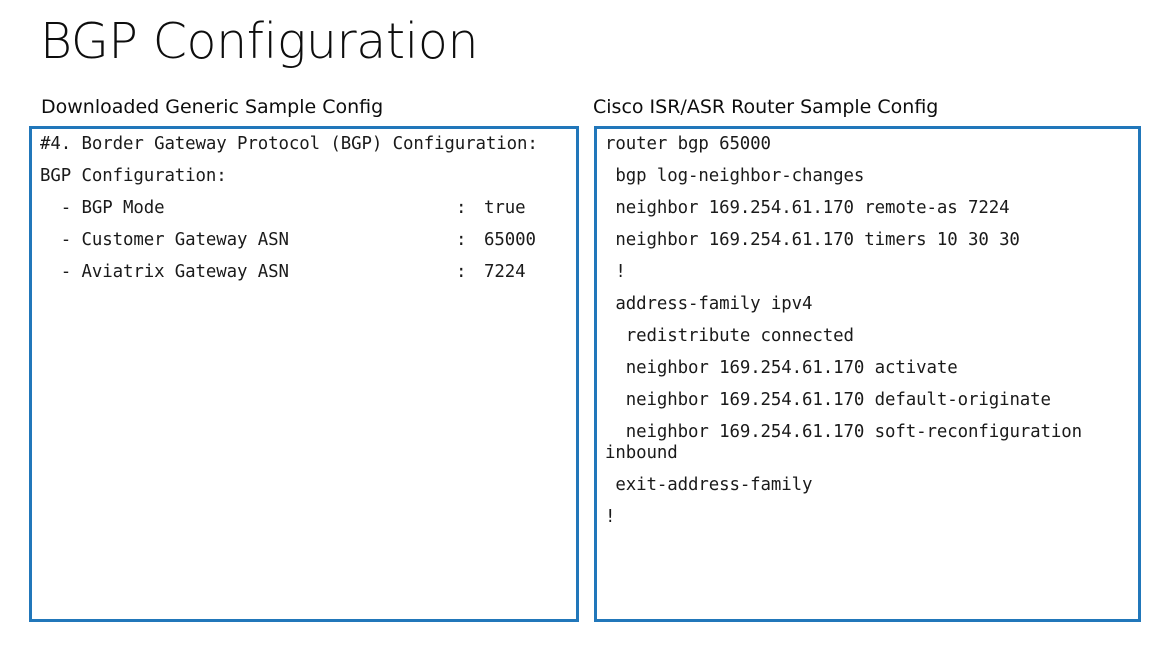 The height and width of the screenshot is (658, 1162). What do you see at coordinates (729, 336) in the screenshot?
I see `config-line: redistribute connected` at bounding box center [729, 336].